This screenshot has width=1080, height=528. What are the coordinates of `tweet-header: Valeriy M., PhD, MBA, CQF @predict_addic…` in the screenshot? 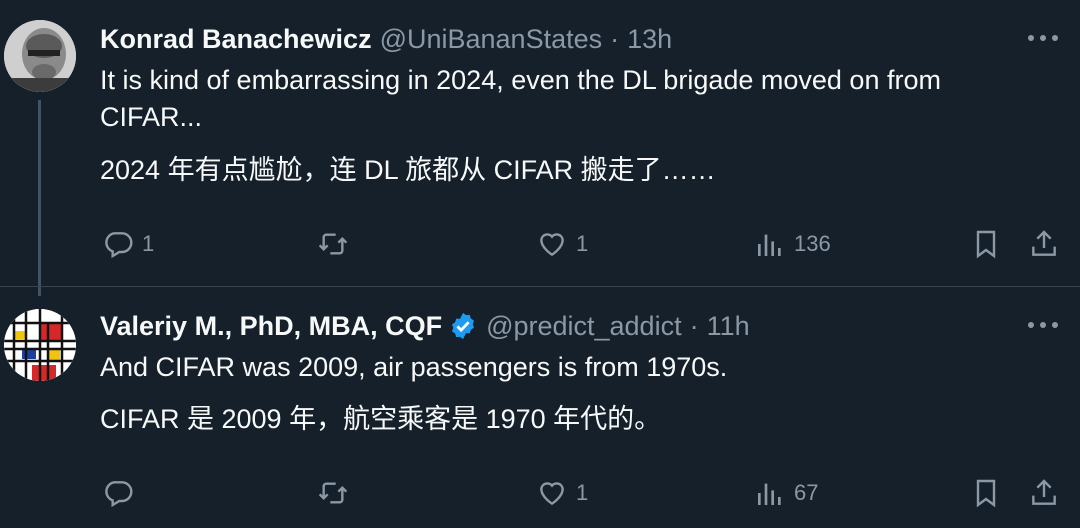 It's located at (425, 326).